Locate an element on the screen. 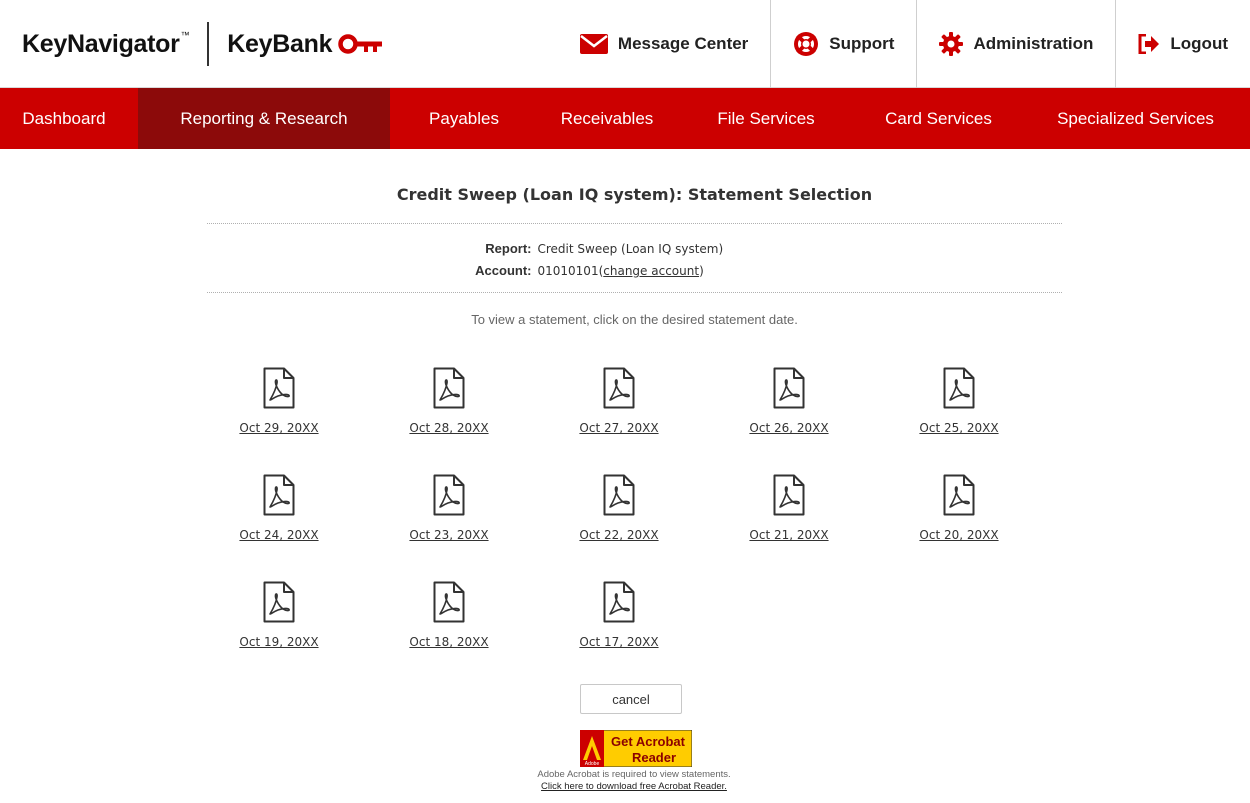 The width and height of the screenshot is (1250, 803). account-value-group: 01010101(change account) is located at coordinates (620, 271).